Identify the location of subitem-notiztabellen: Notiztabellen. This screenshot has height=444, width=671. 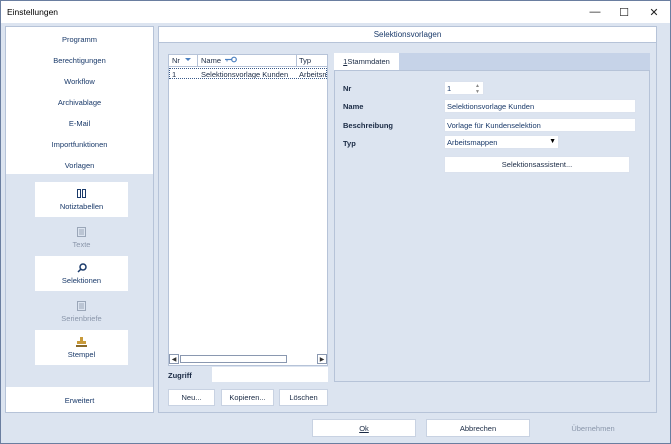
(81, 199).